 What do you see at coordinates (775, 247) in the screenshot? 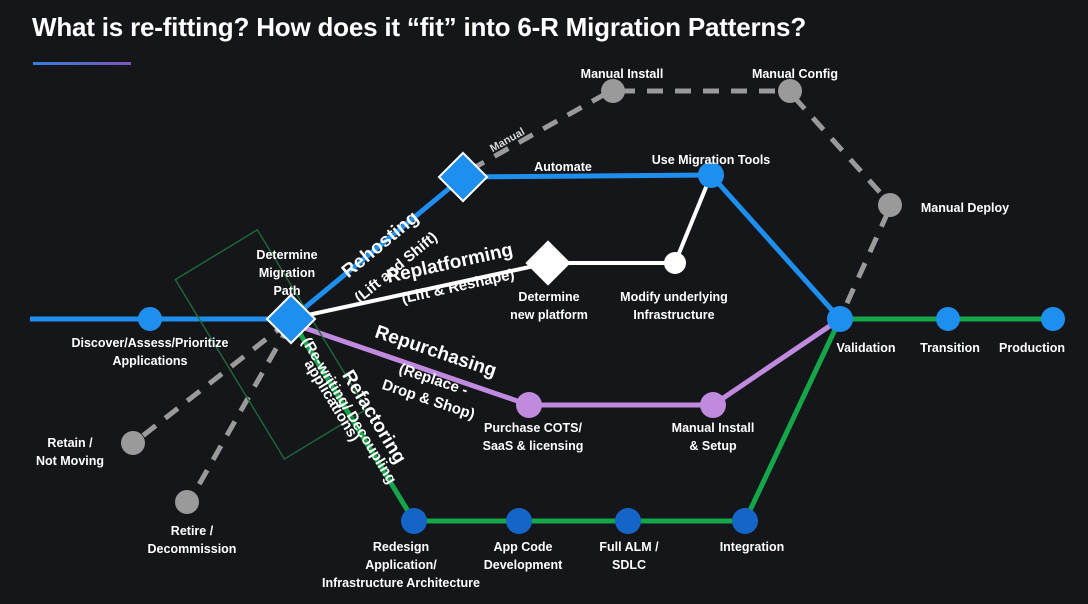
I see `edge-tools-to-validation` at bounding box center [775, 247].